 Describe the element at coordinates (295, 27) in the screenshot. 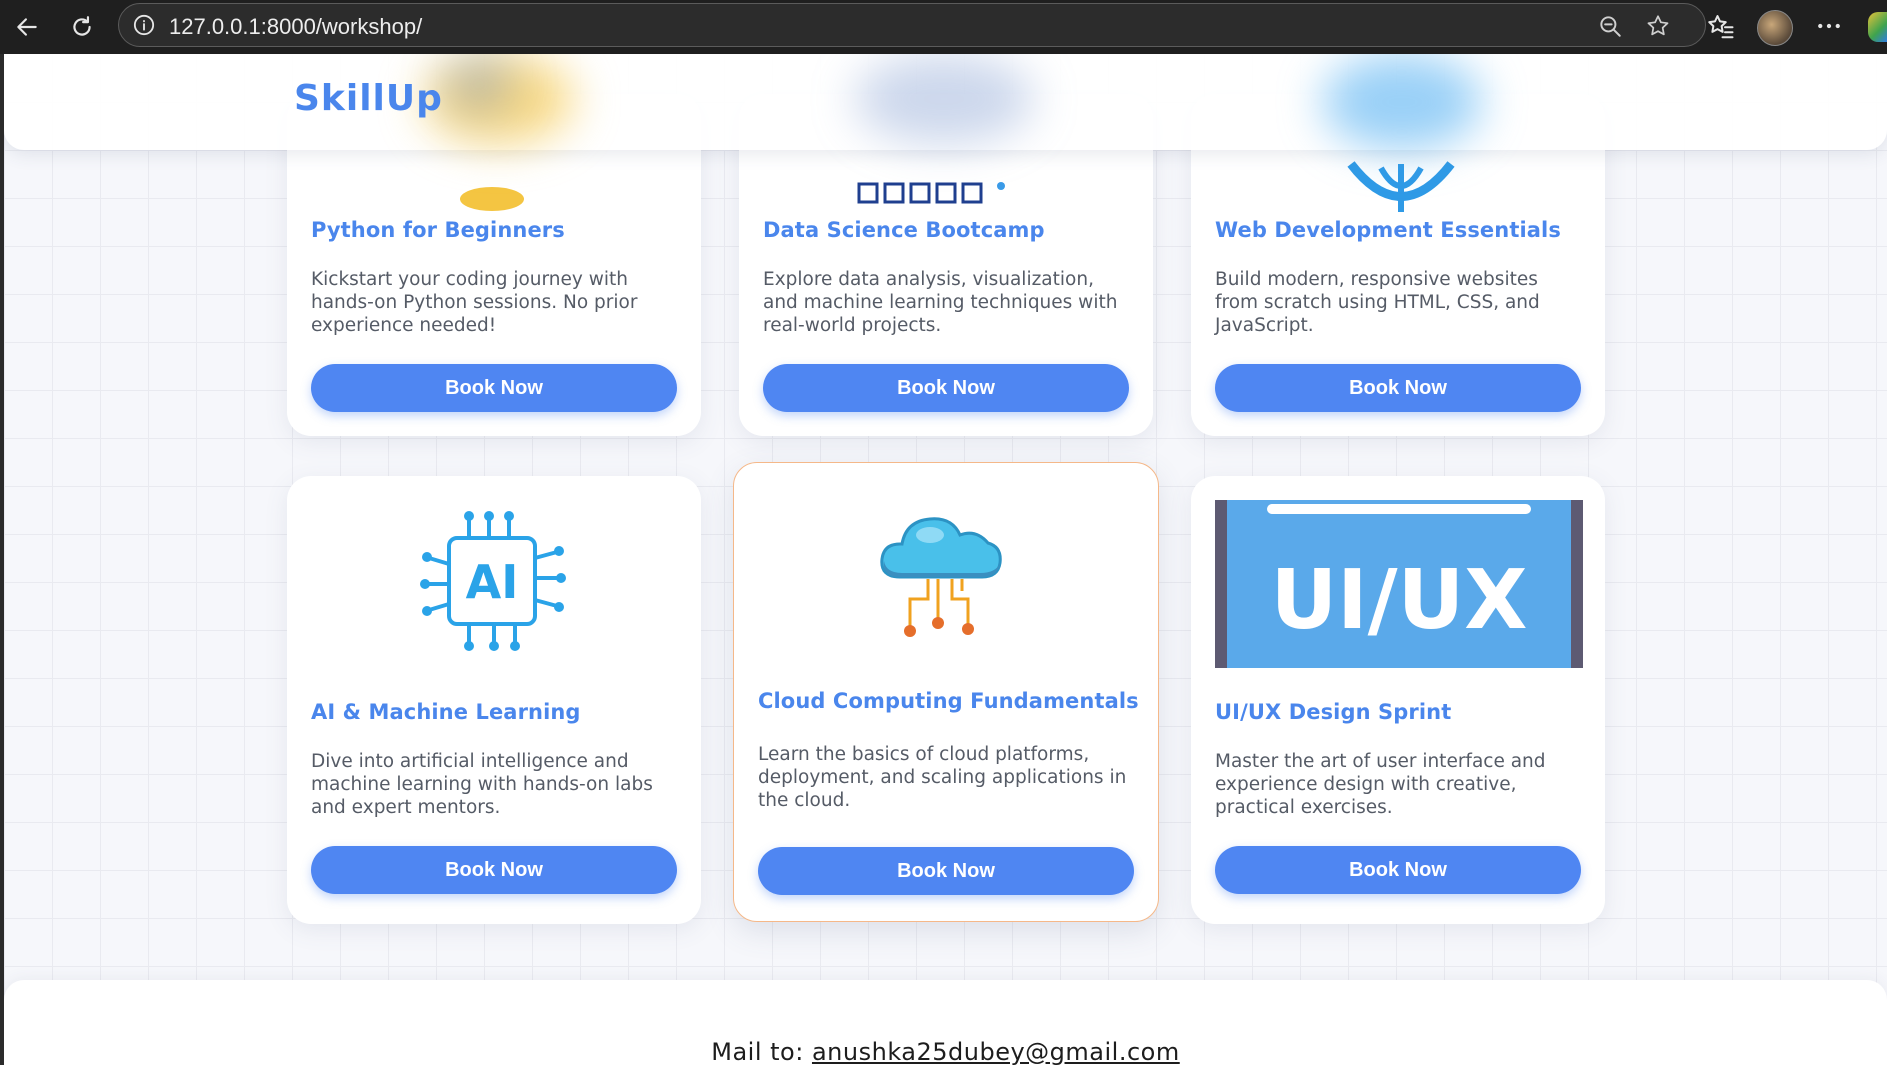

I see `url-text: 127.0.0.1:8000/workshop/` at that location.